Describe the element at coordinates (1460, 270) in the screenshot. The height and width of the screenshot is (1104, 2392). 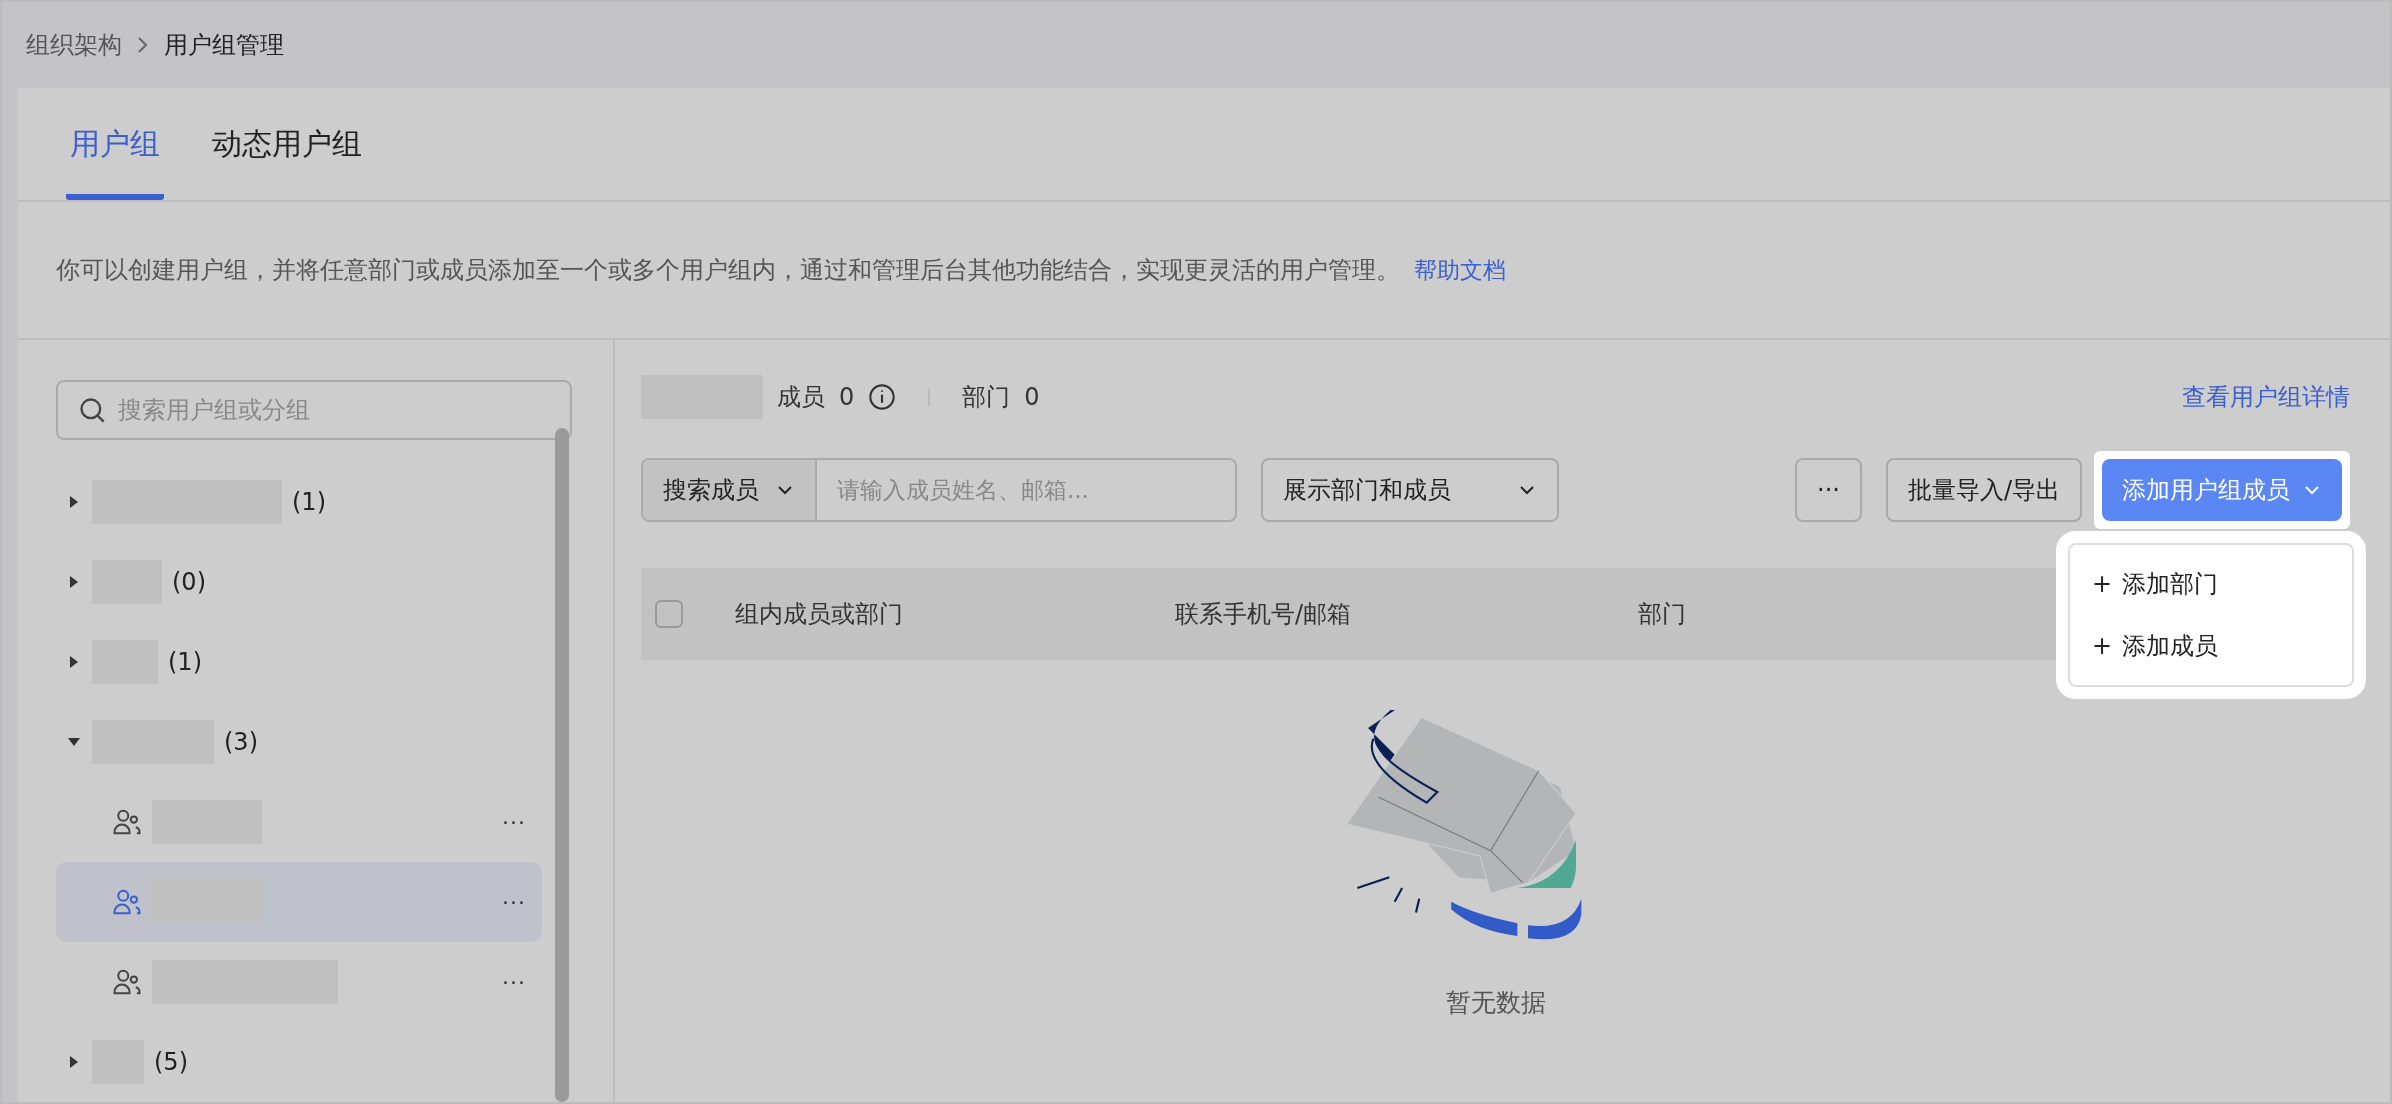
I see `help-link: 帮助文档` at that location.